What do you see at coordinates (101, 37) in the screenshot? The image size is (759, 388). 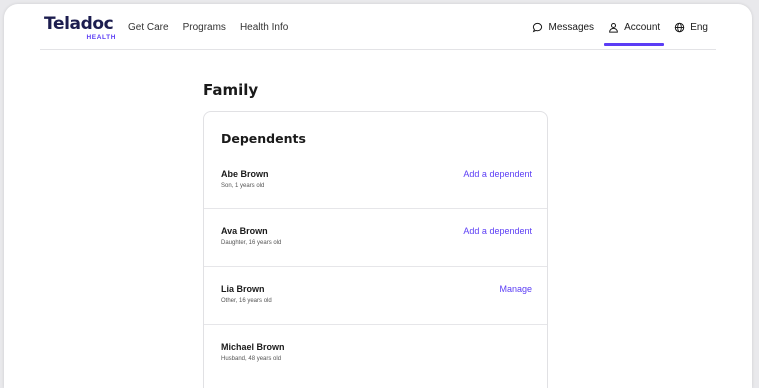 I see `logo-subtitle: HEALTH` at bounding box center [101, 37].